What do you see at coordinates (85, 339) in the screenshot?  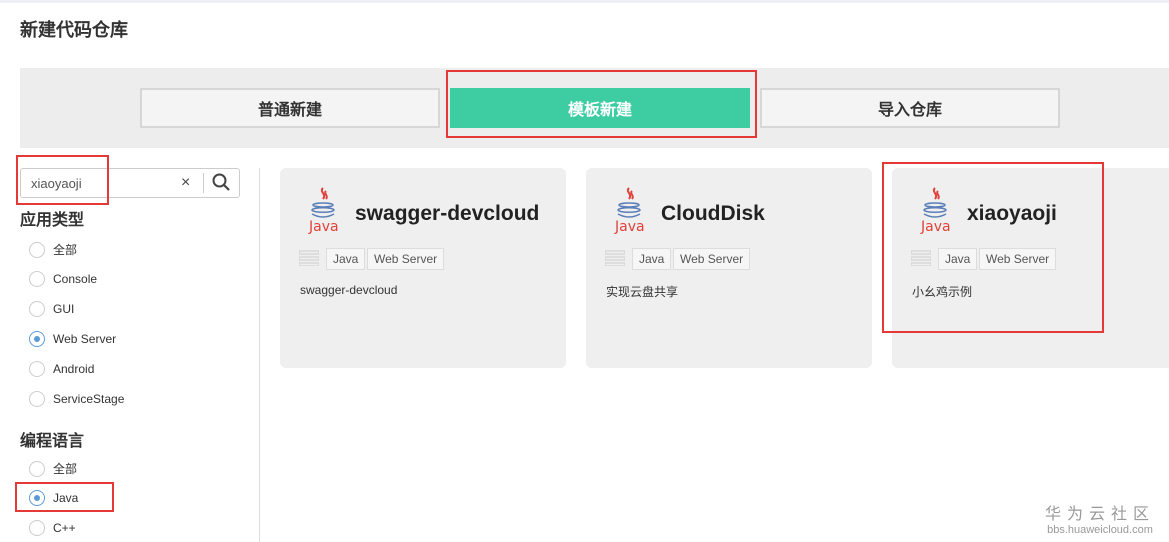 I see `radio-label: Web Server` at bounding box center [85, 339].